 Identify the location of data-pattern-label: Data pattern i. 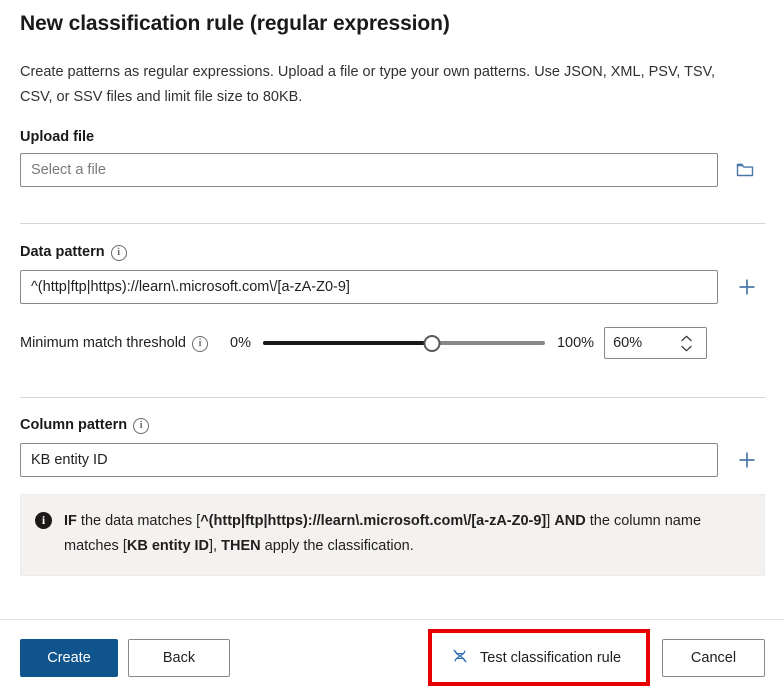
(73, 252).